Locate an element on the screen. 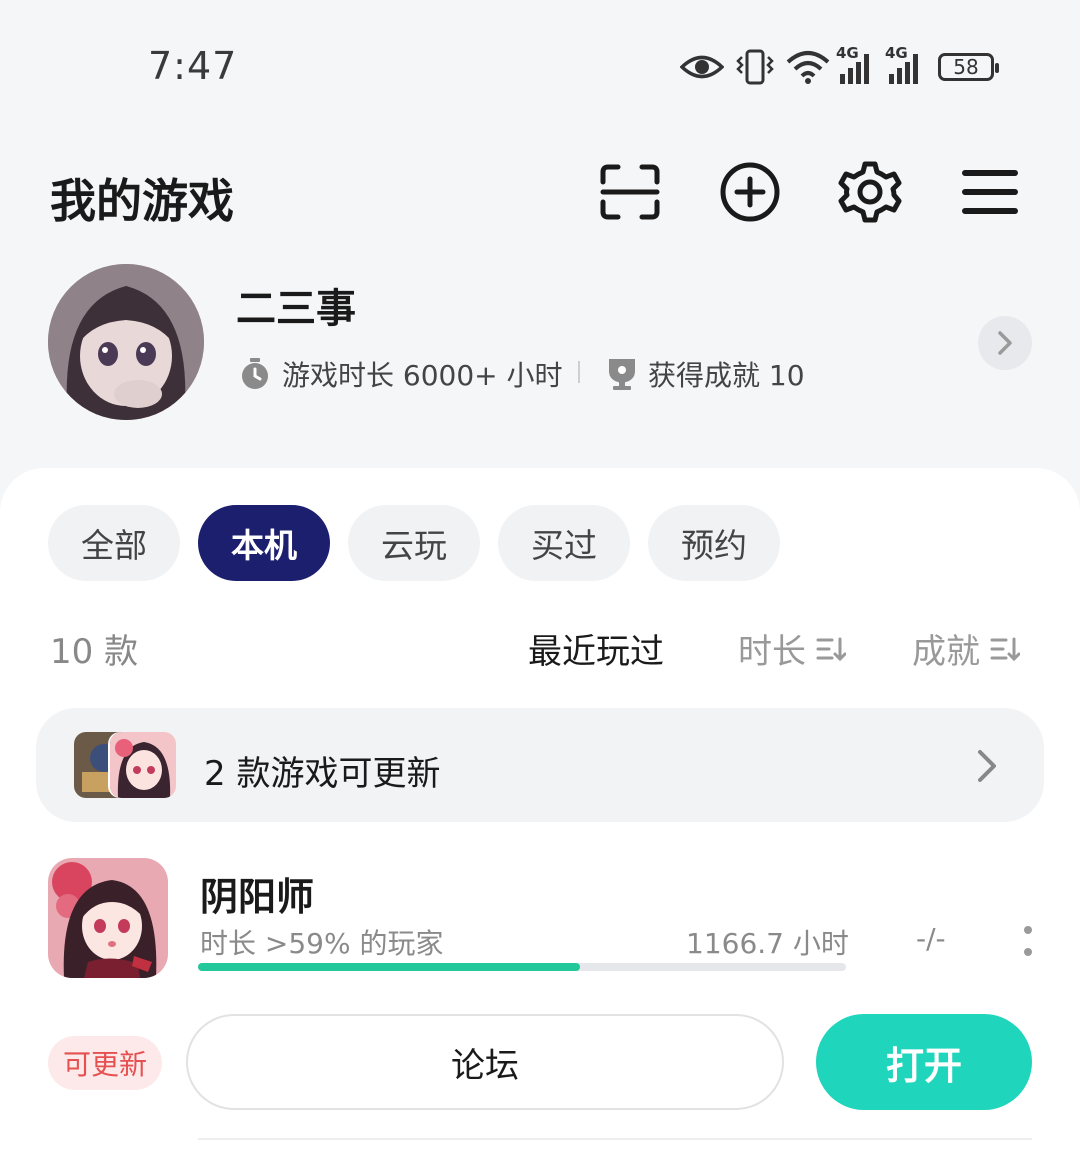 This screenshot has width=1080, height=1168. update-available-badge: 可更新 is located at coordinates (105, 1063).